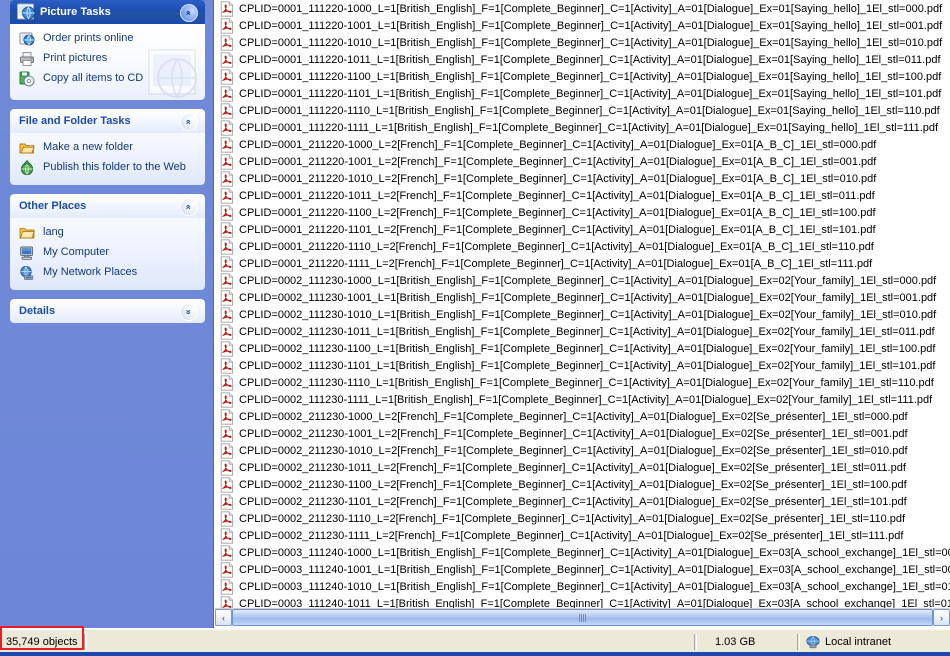 Image resolution: width=950 pixels, height=656 pixels. What do you see at coordinates (107, 311) in the screenshot?
I see `panel-header: Details »` at bounding box center [107, 311].